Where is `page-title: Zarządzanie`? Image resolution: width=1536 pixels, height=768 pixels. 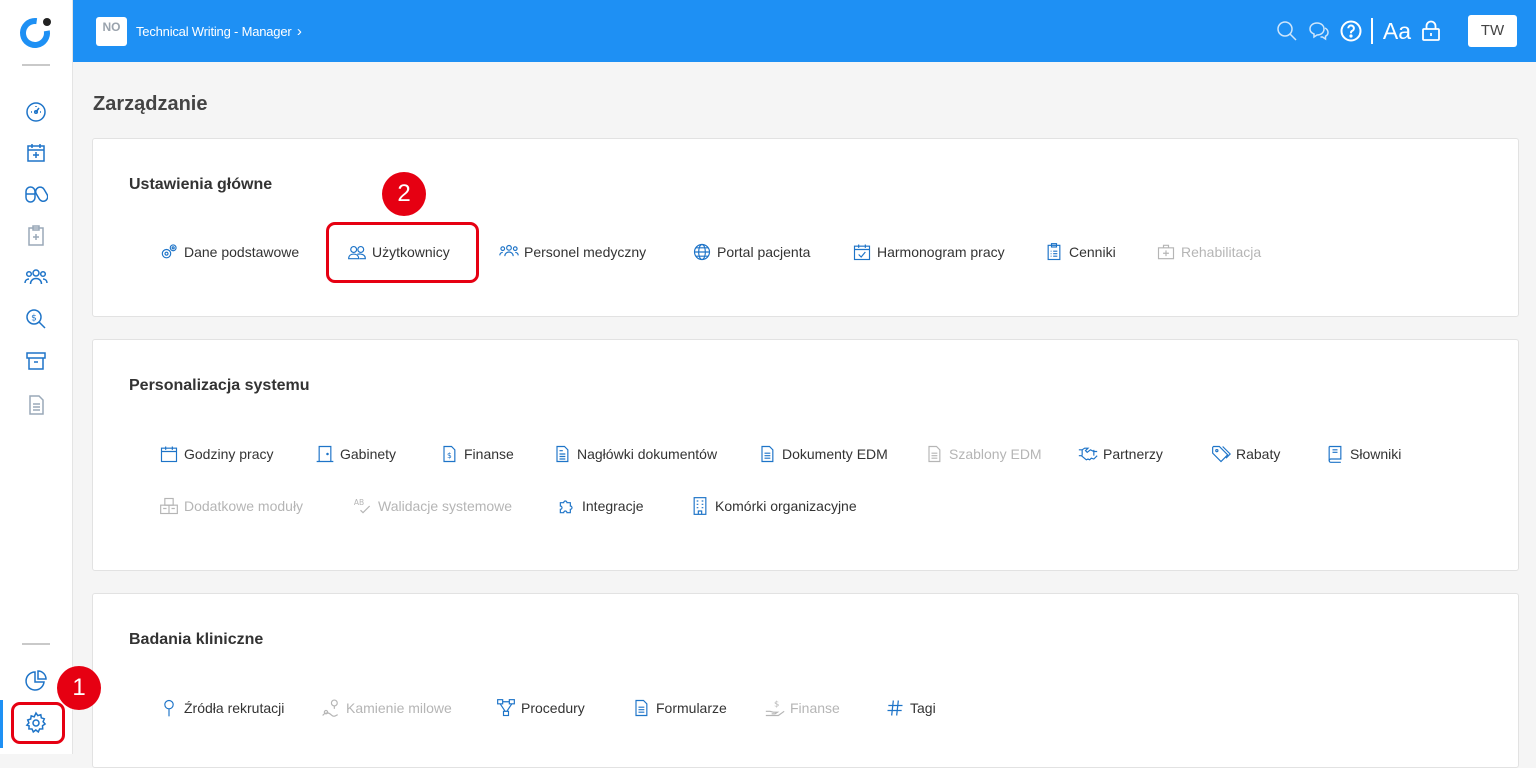 page-title: Zarządzanie is located at coordinates (150, 104).